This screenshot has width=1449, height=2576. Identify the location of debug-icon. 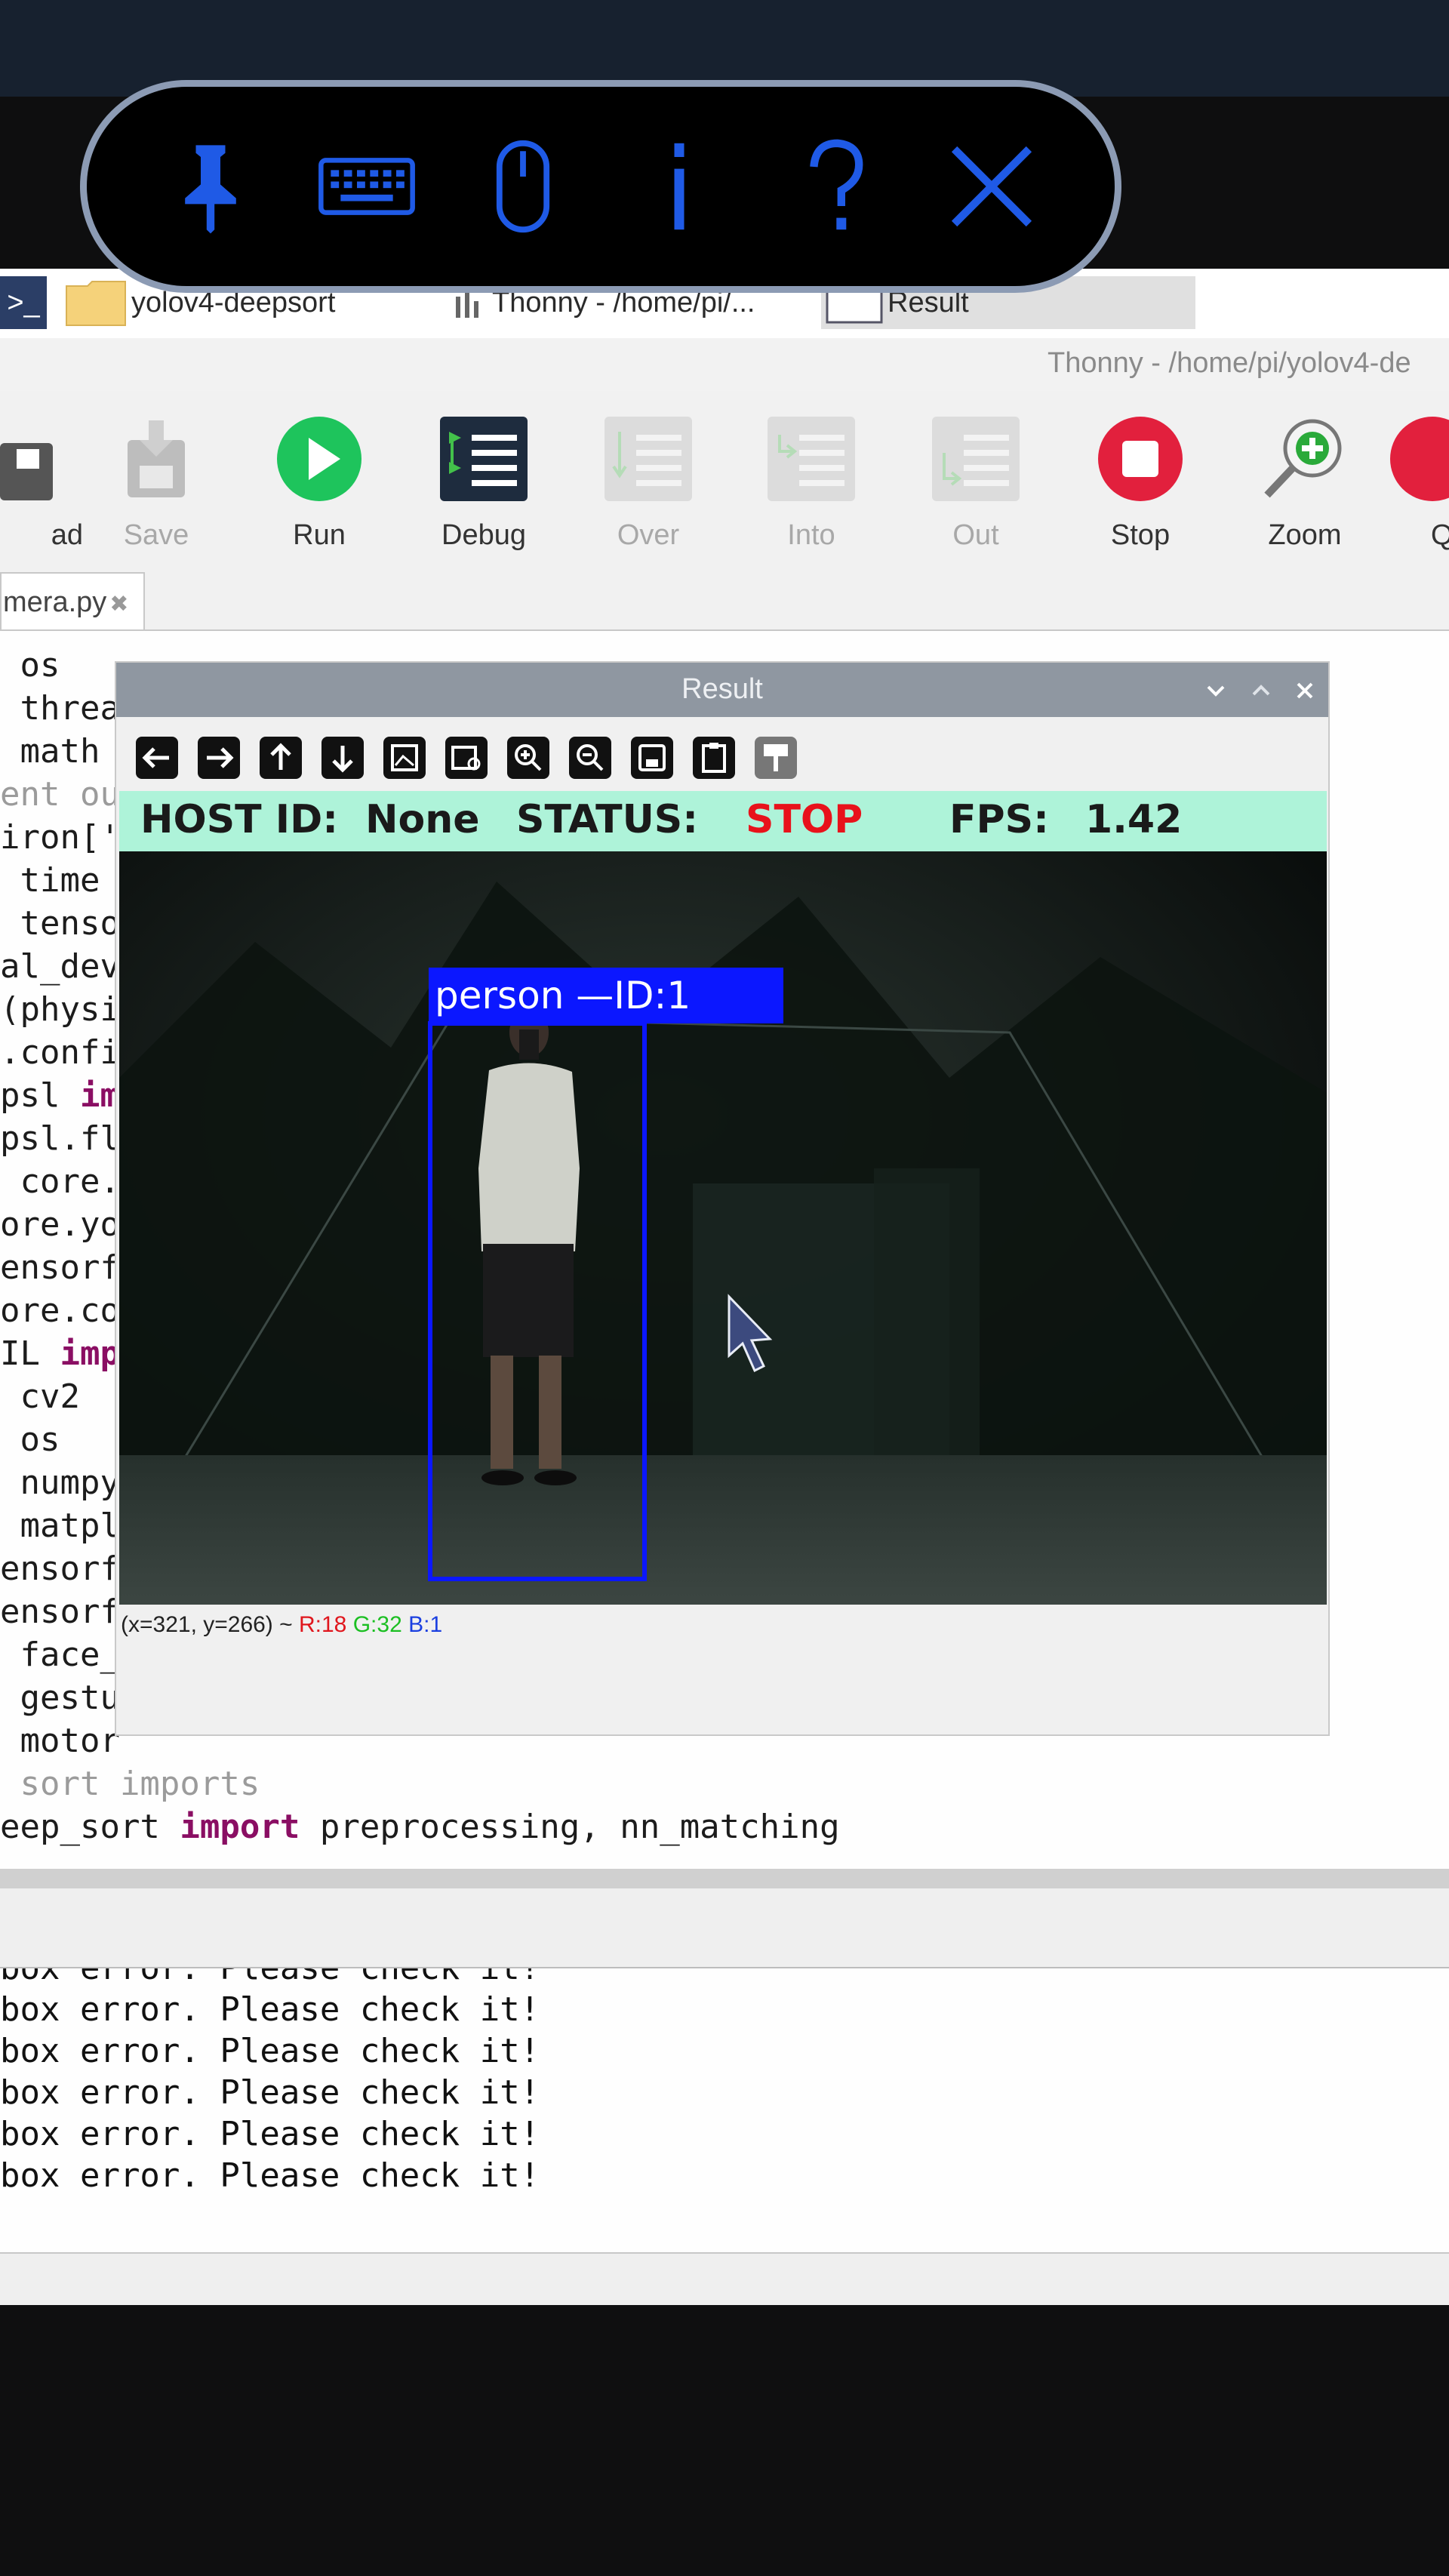
(484, 459).